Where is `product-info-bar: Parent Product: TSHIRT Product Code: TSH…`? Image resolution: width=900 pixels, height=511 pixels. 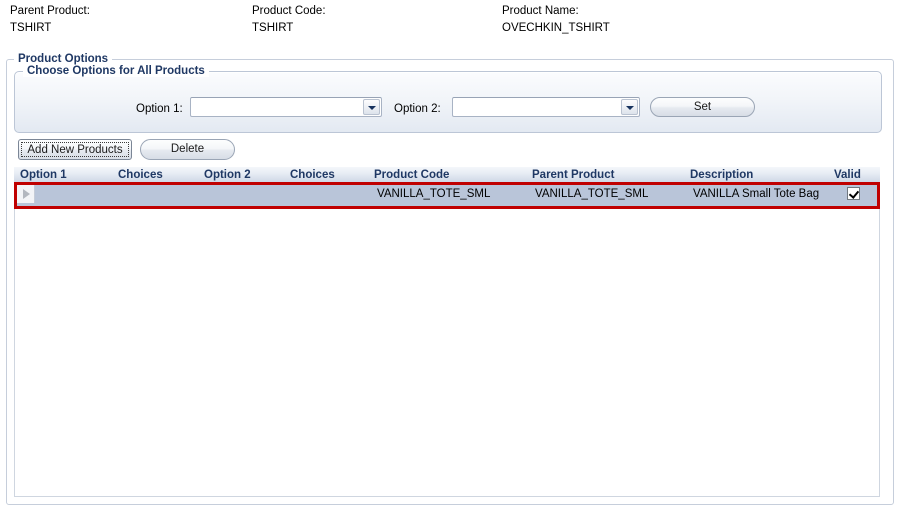 product-info-bar: Parent Product: TSHIRT Product Code: TSH… is located at coordinates (450, 23).